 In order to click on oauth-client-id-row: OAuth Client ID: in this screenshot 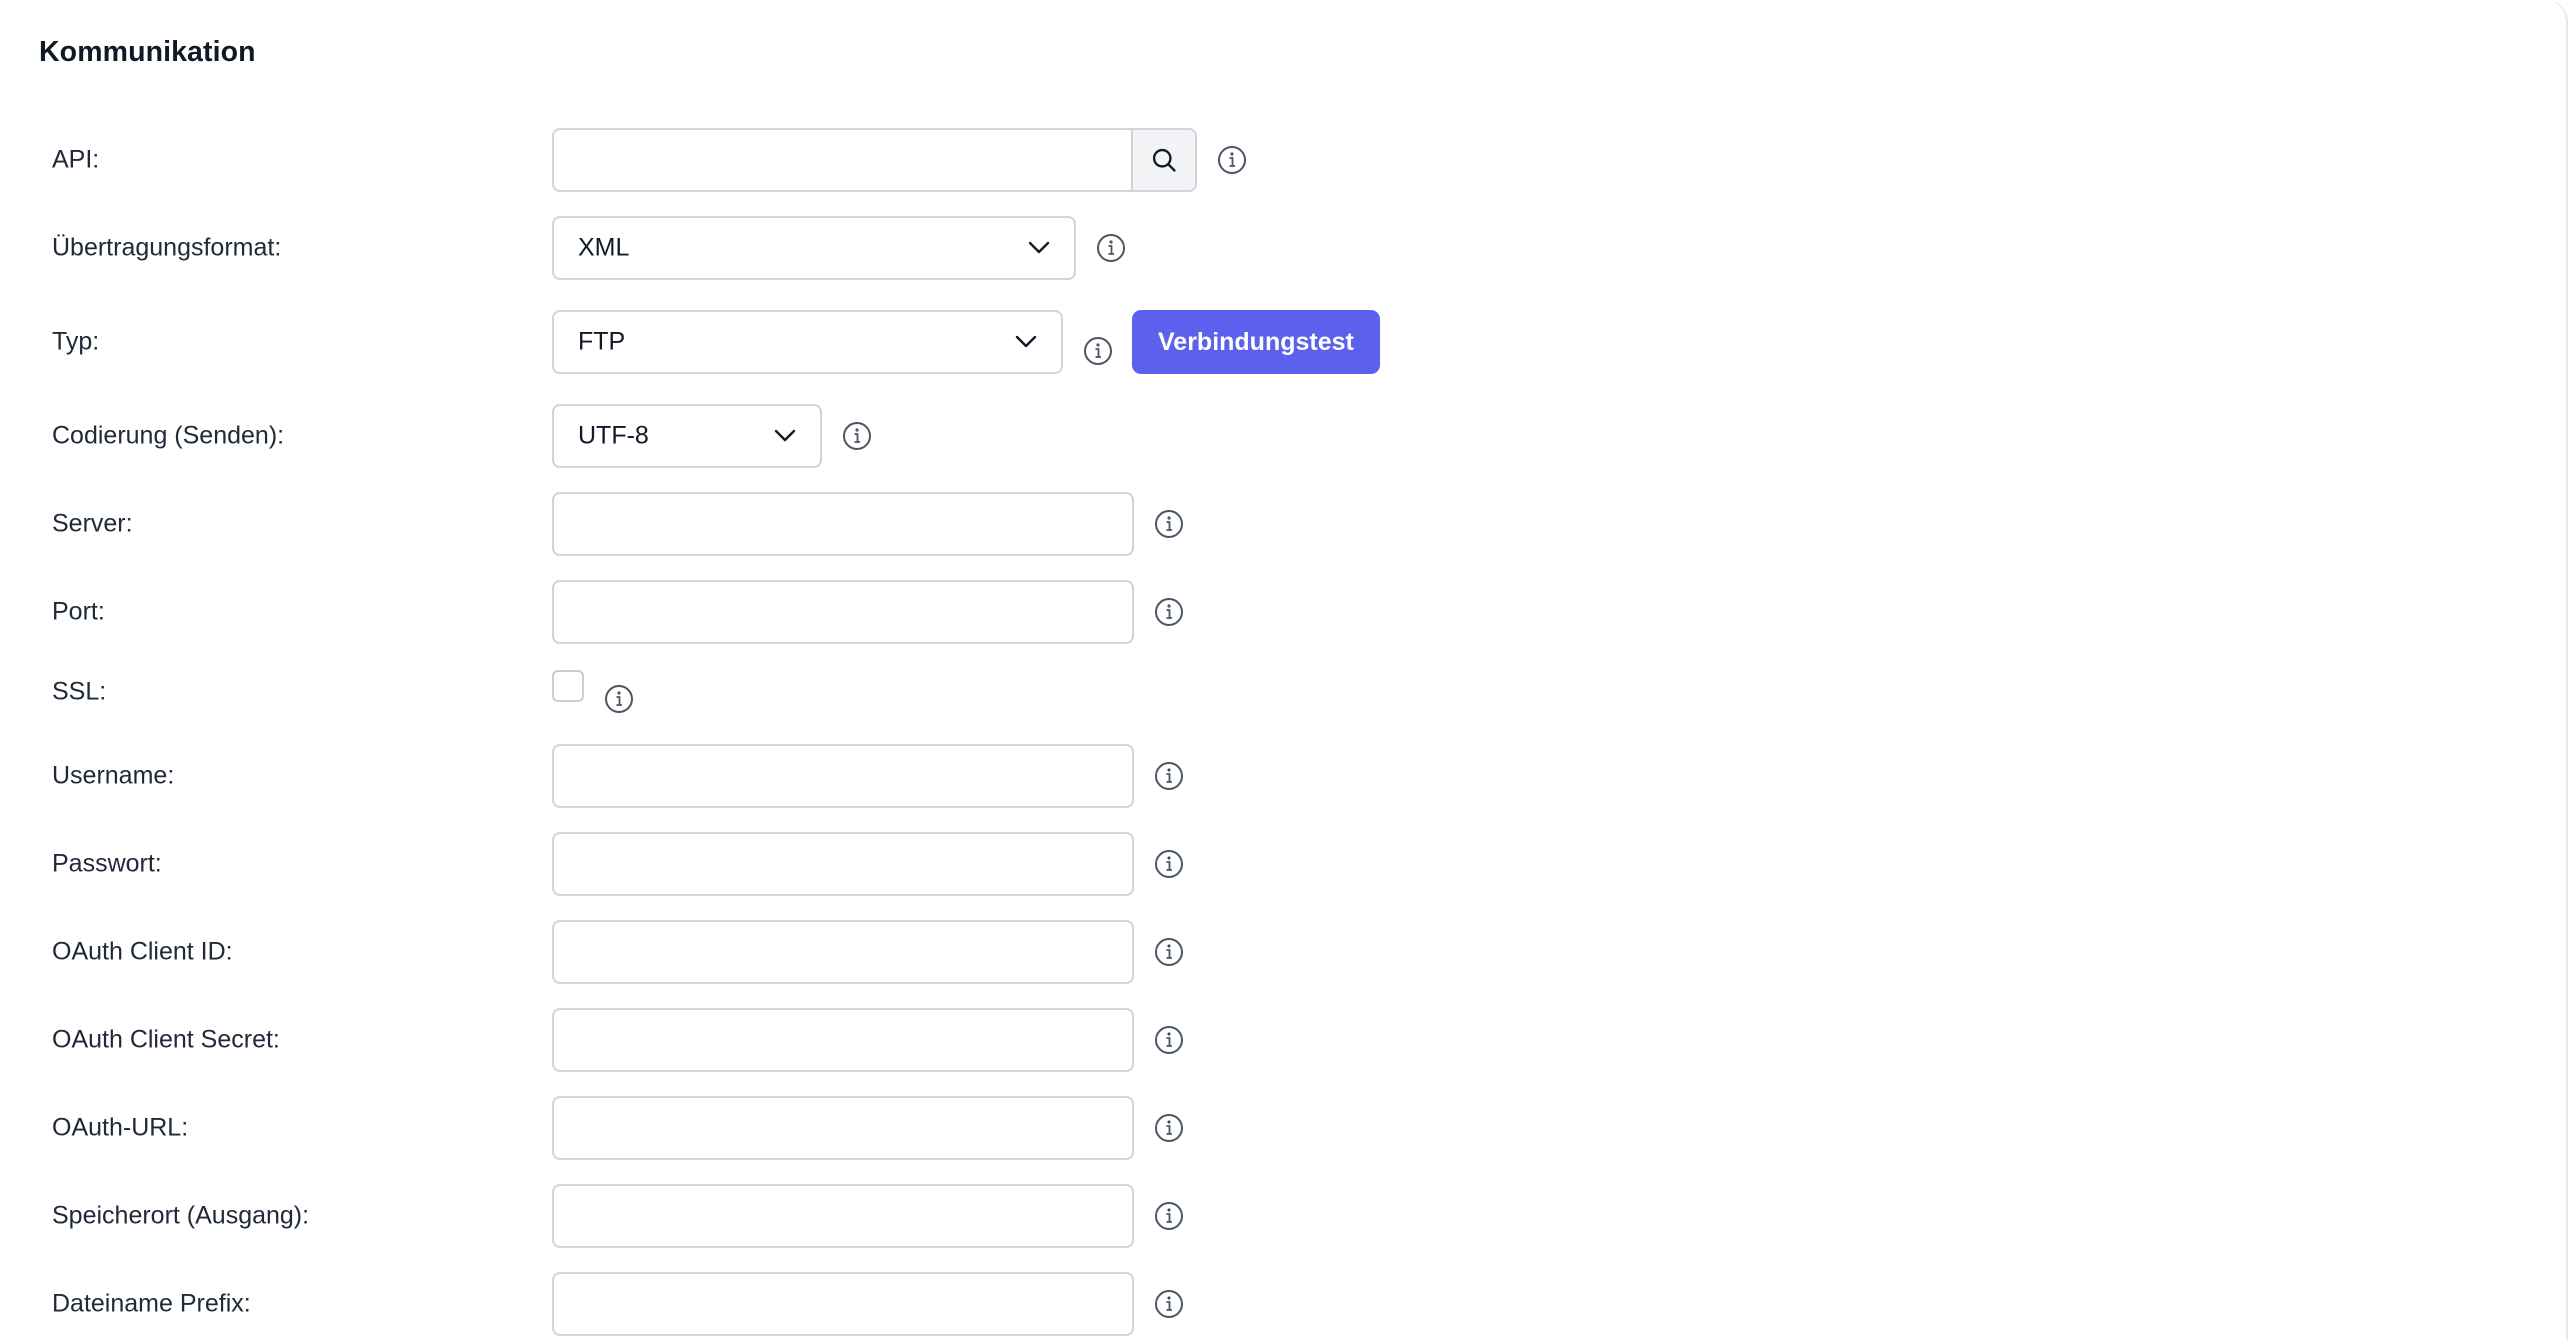, I will do `click(750, 952)`.